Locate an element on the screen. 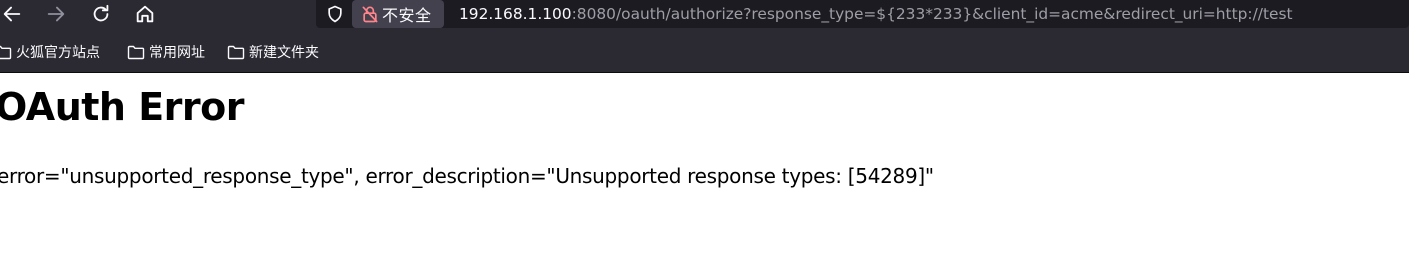 The height and width of the screenshot is (267, 1409). forward-arrow-icon is located at coordinates (56, 14).